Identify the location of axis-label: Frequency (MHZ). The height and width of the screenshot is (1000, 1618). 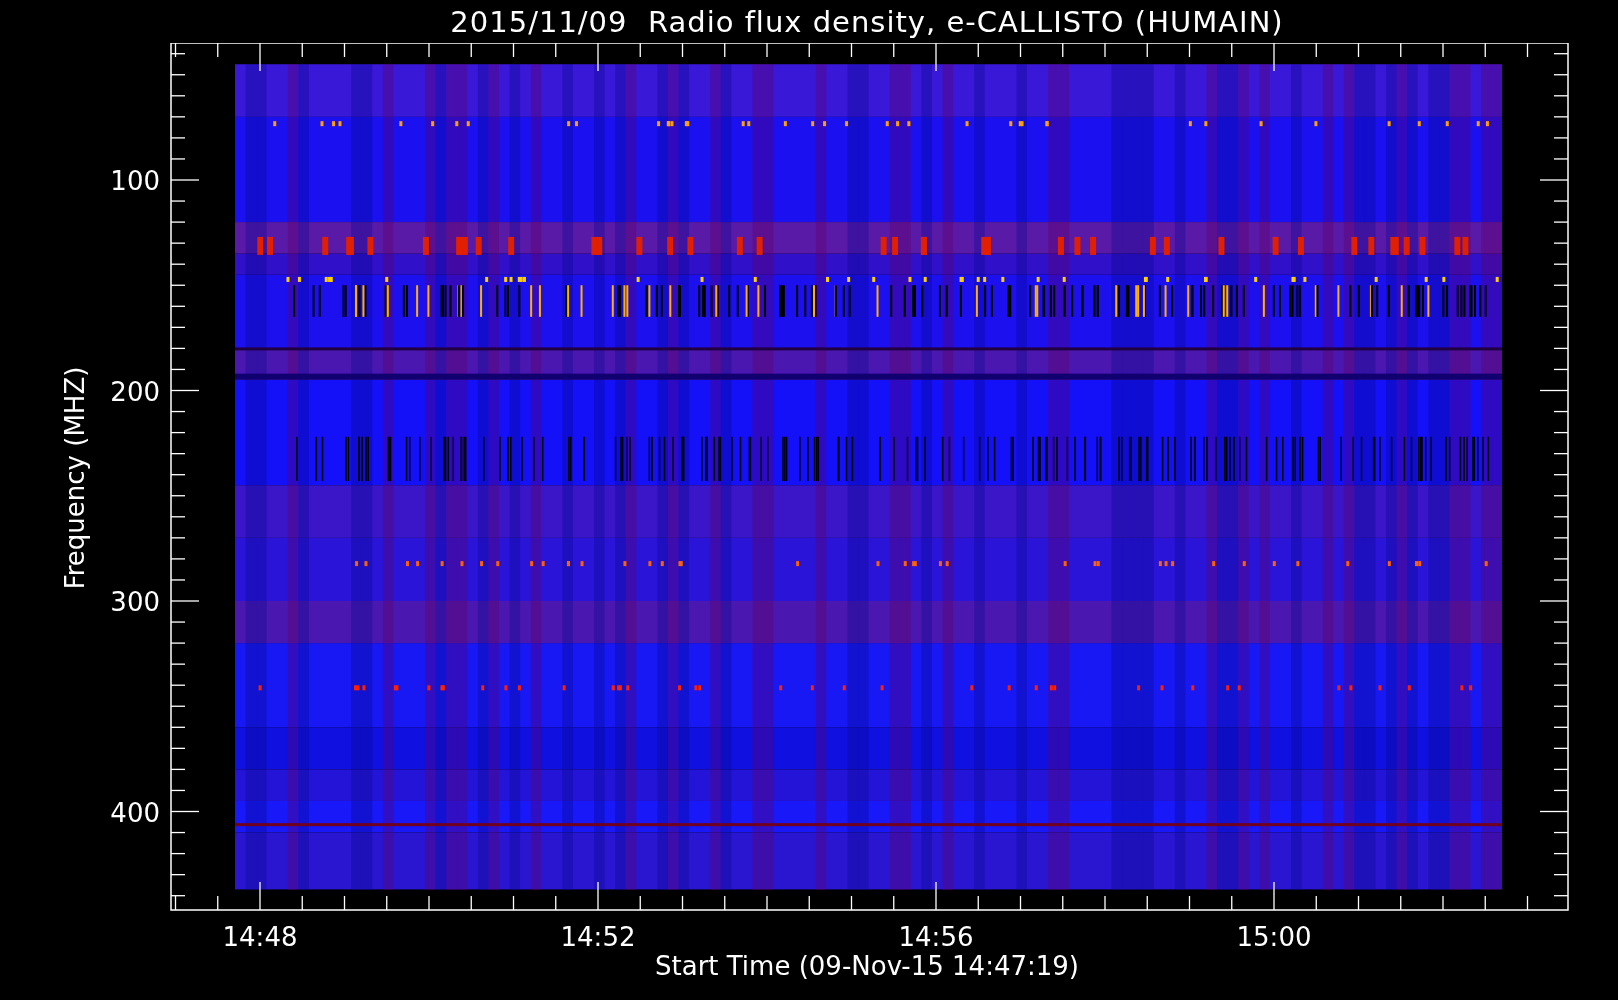
(75, 478).